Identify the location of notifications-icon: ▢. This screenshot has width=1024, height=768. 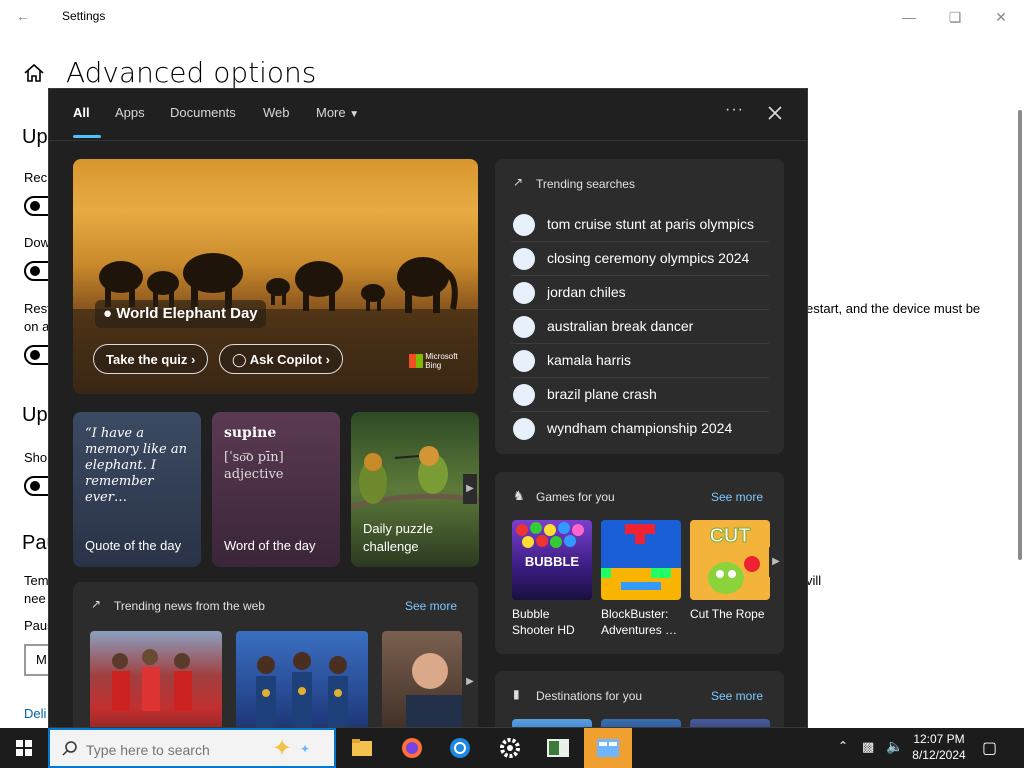
(989, 748).